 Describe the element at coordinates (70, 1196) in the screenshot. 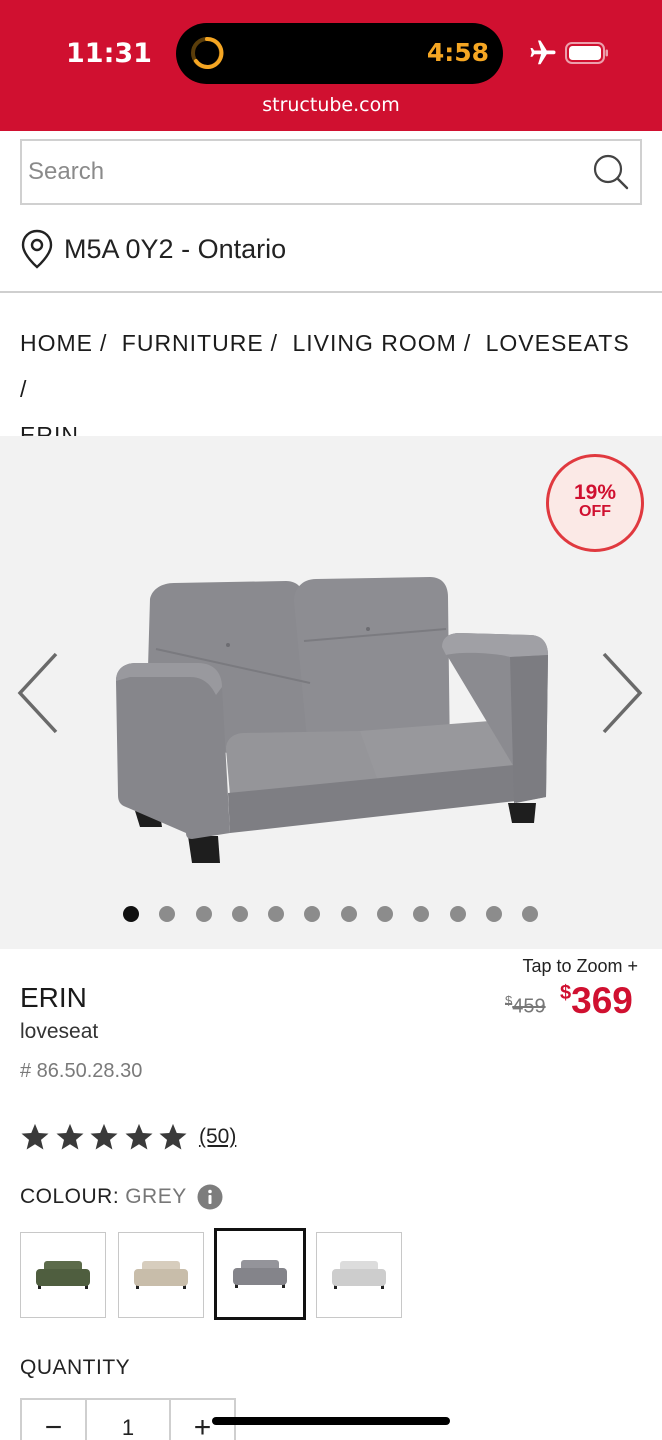

I see `colour-label-text: COLOUR:` at that location.